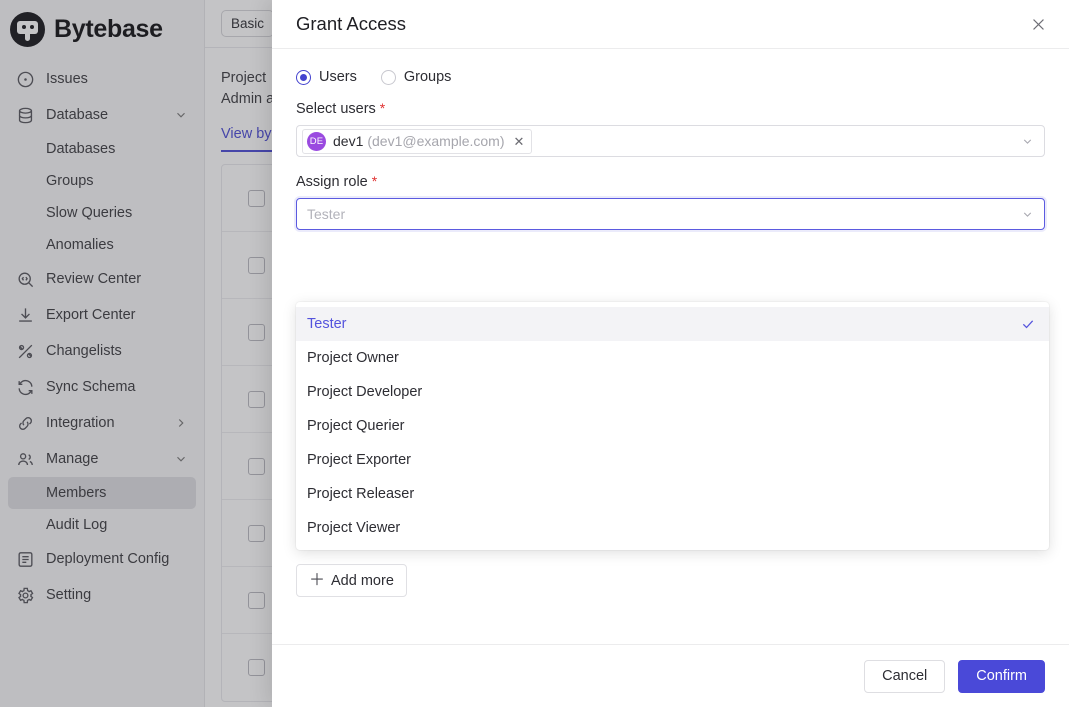 The width and height of the screenshot is (1069, 707). What do you see at coordinates (348, 141) in the screenshot?
I see `user-tag-name: dev1` at bounding box center [348, 141].